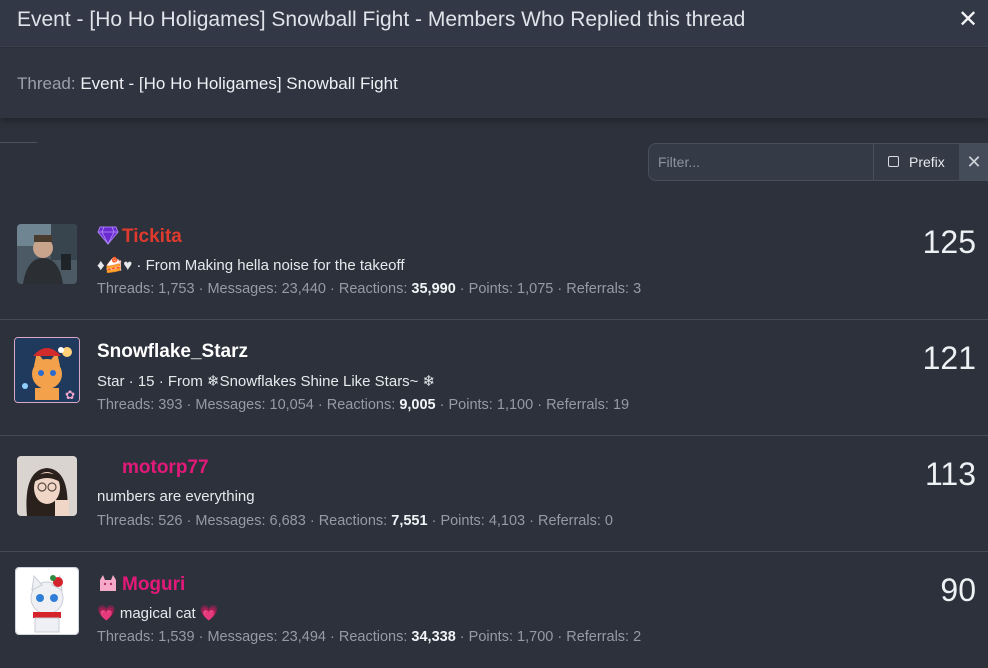 The height and width of the screenshot is (668, 988). Describe the element at coordinates (949, 358) in the screenshot. I see `reply-count: 121` at that location.